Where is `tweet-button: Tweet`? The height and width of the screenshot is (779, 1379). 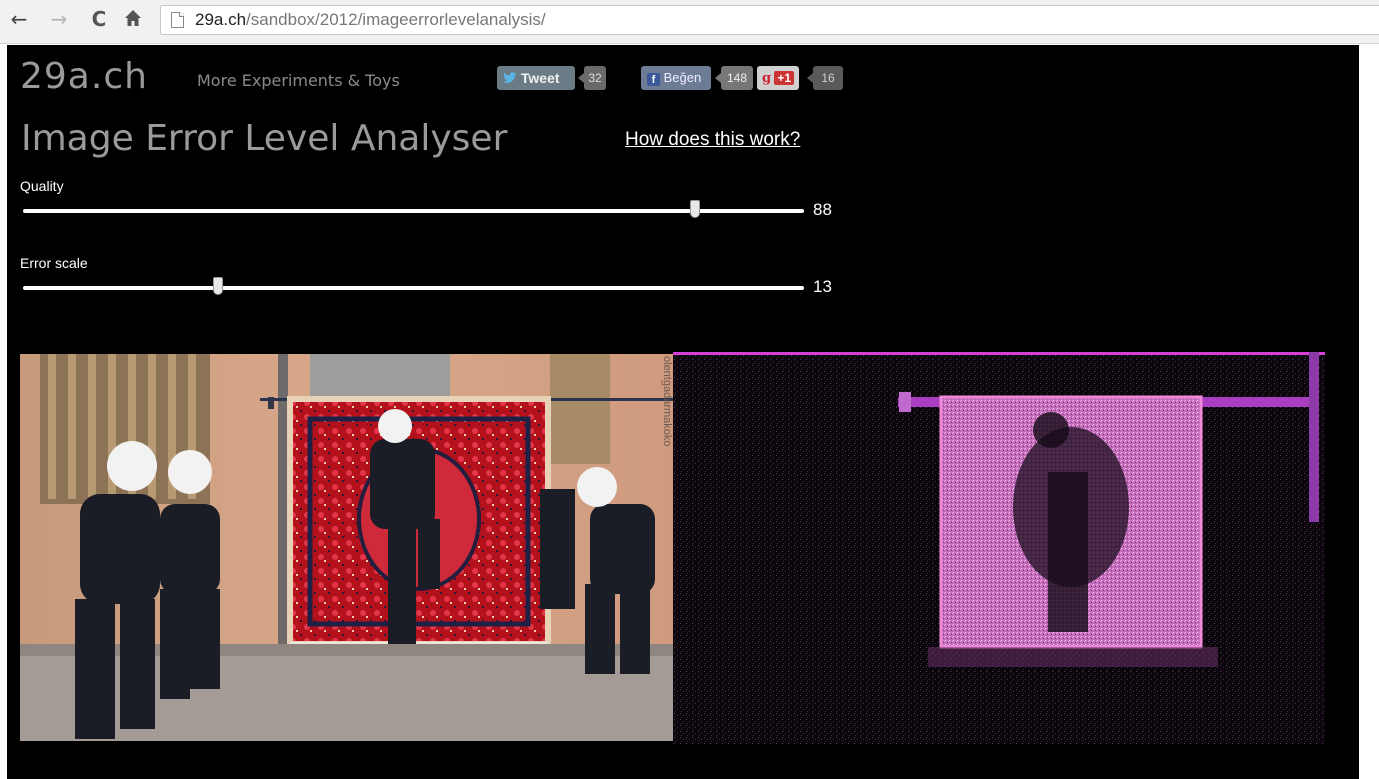 tweet-button: Tweet is located at coordinates (536, 78).